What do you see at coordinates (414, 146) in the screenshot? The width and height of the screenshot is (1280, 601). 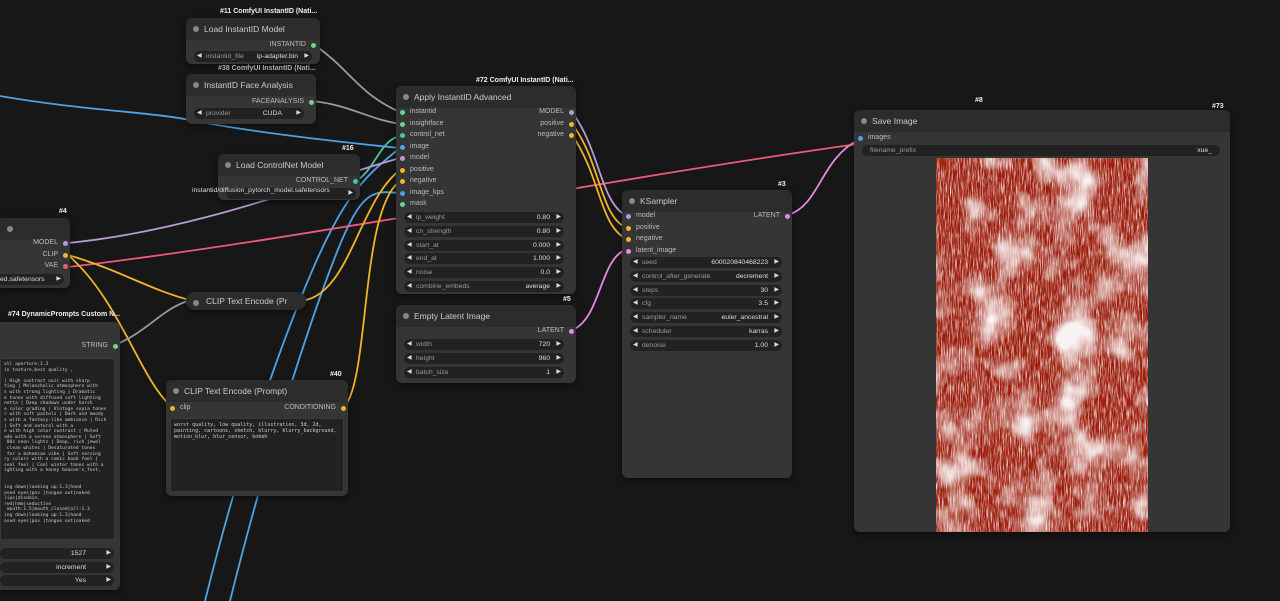 I see `input-image: image` at bounding box center [414, 146].